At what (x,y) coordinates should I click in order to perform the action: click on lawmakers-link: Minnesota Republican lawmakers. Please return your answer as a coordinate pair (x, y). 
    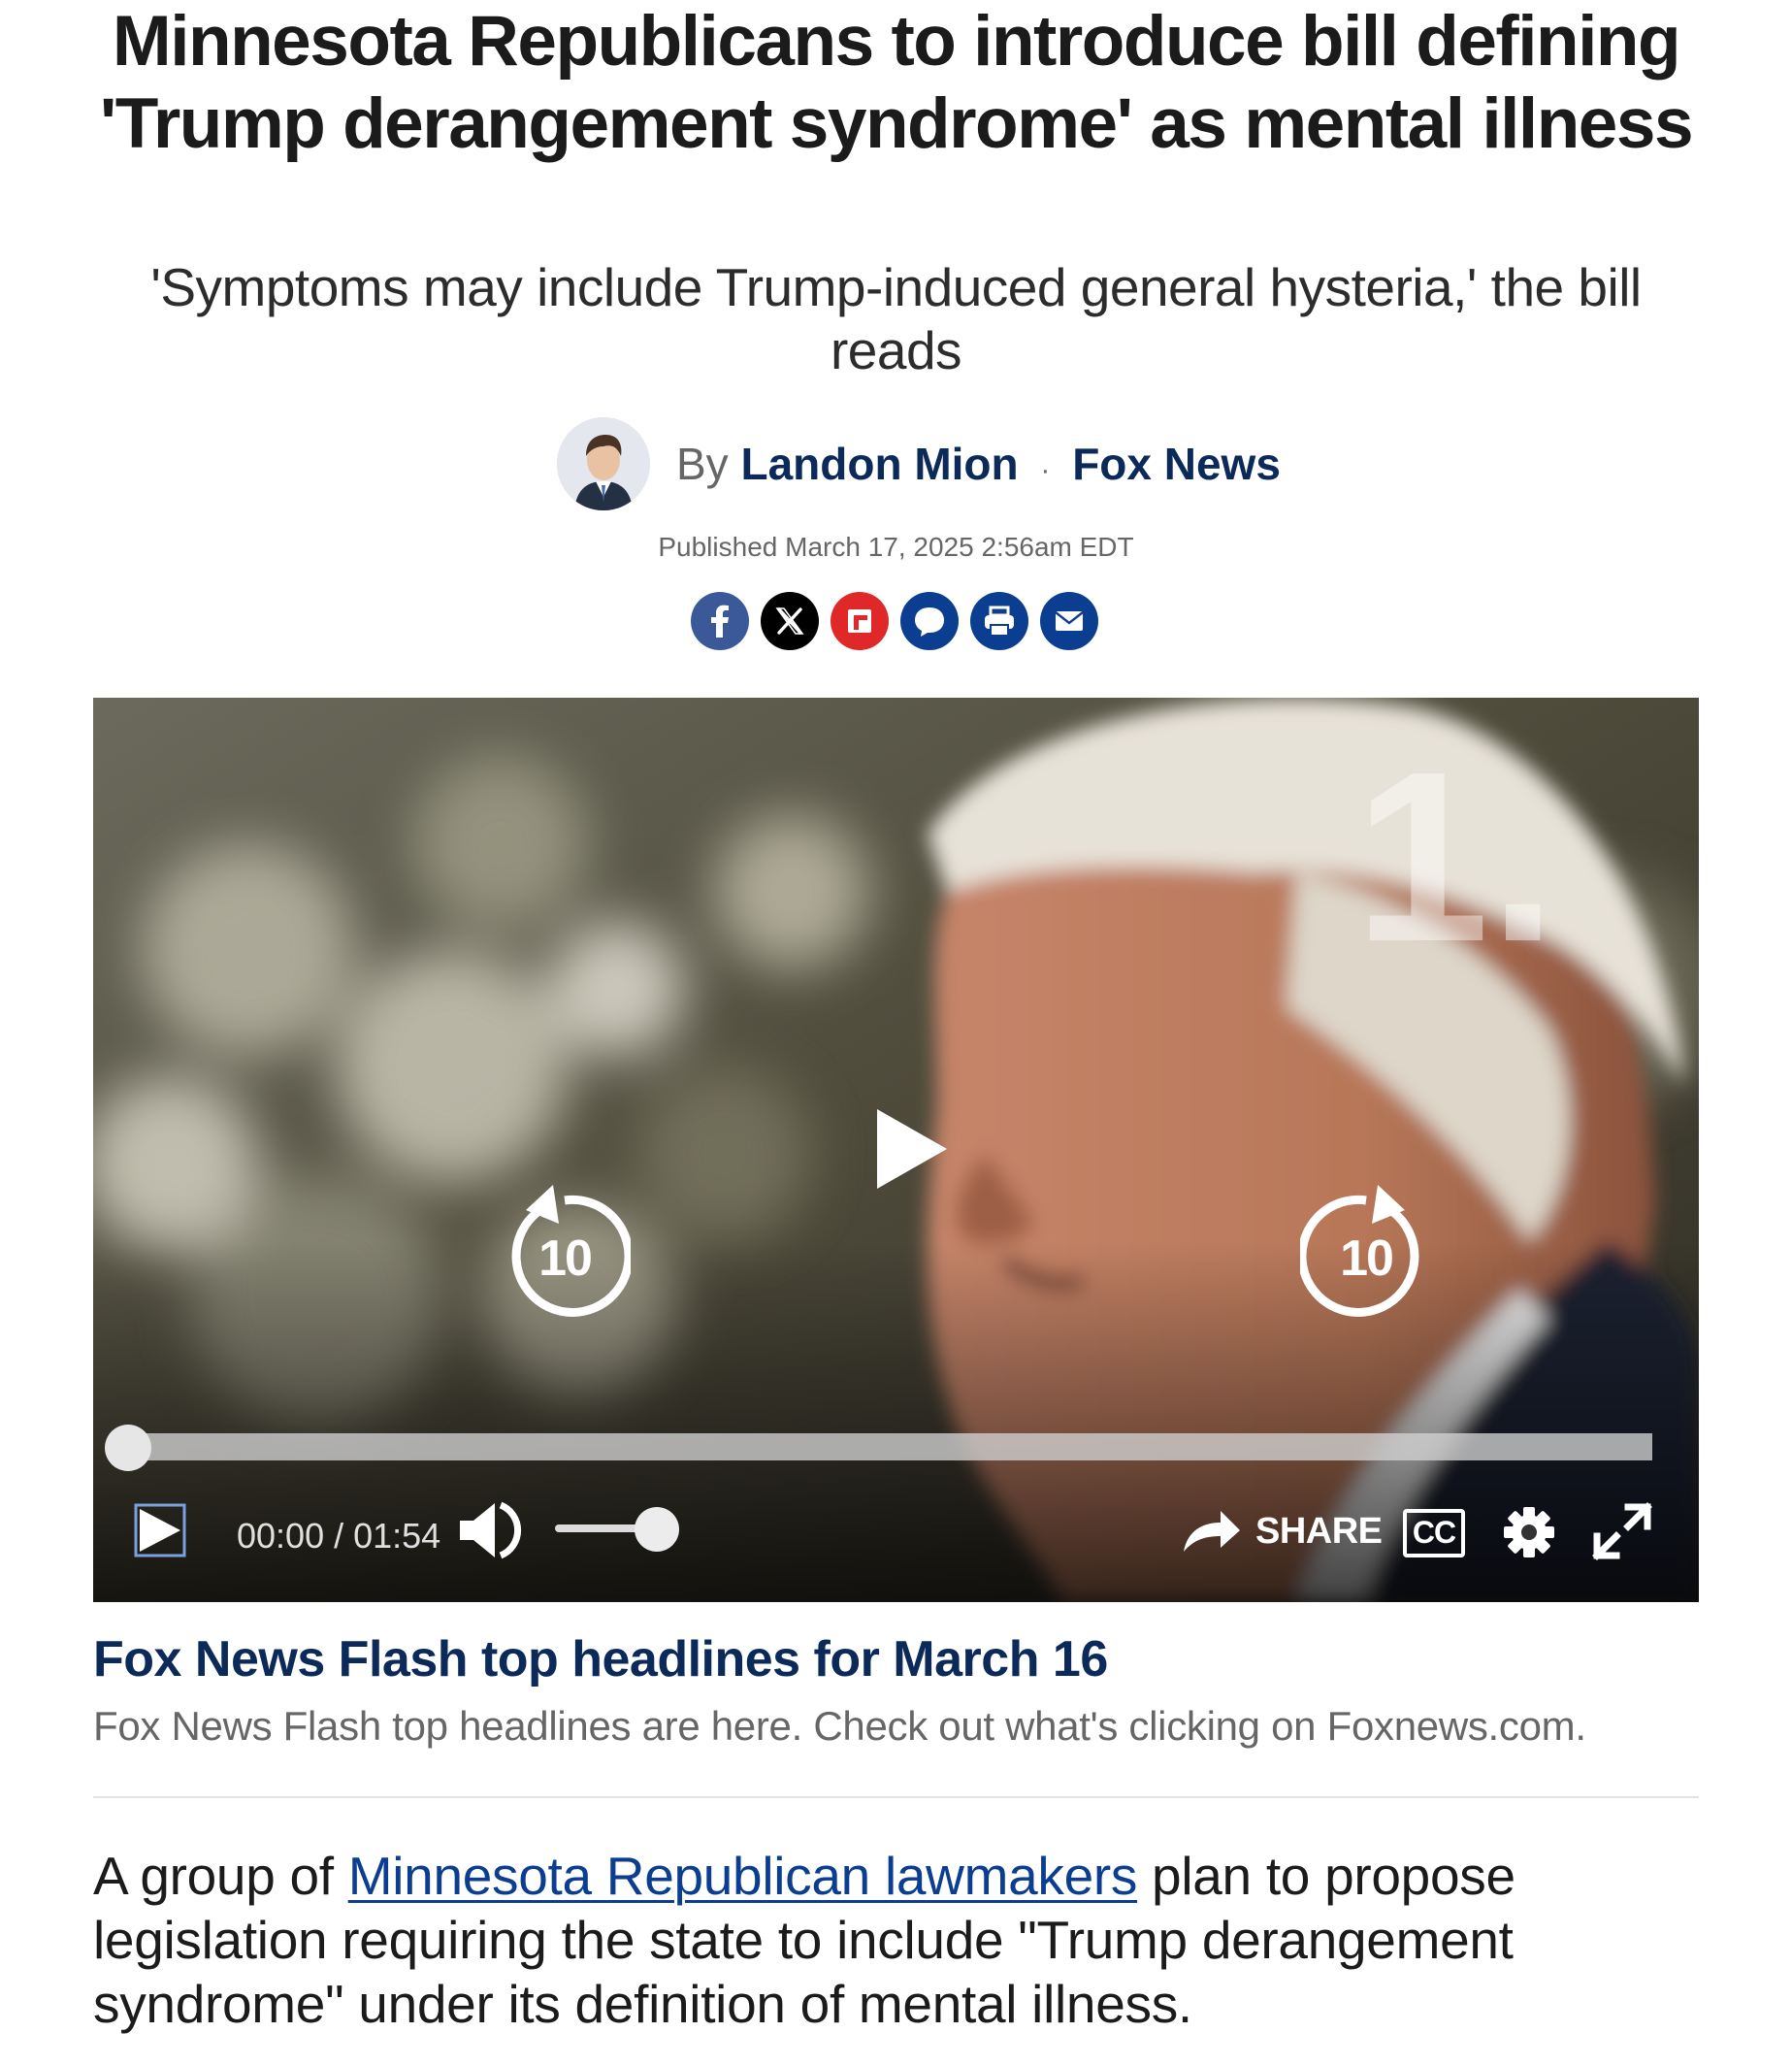
    Looking at the image, I should click on (743, 1876).